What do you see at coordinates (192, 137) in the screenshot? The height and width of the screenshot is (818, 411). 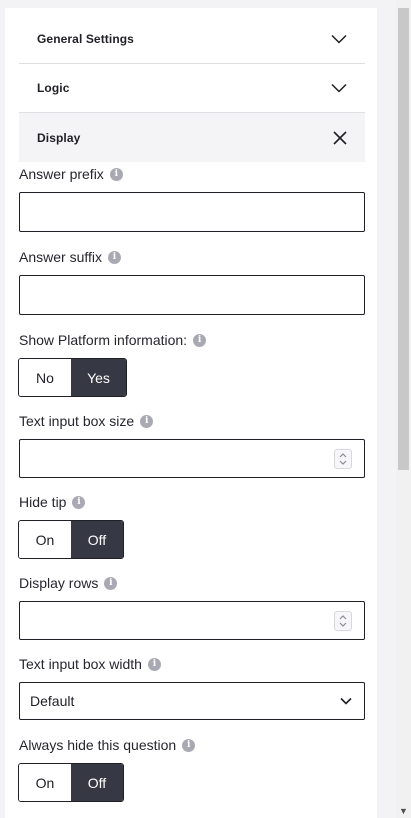 I see `section-display: Display` at bounding box center [192, 137].